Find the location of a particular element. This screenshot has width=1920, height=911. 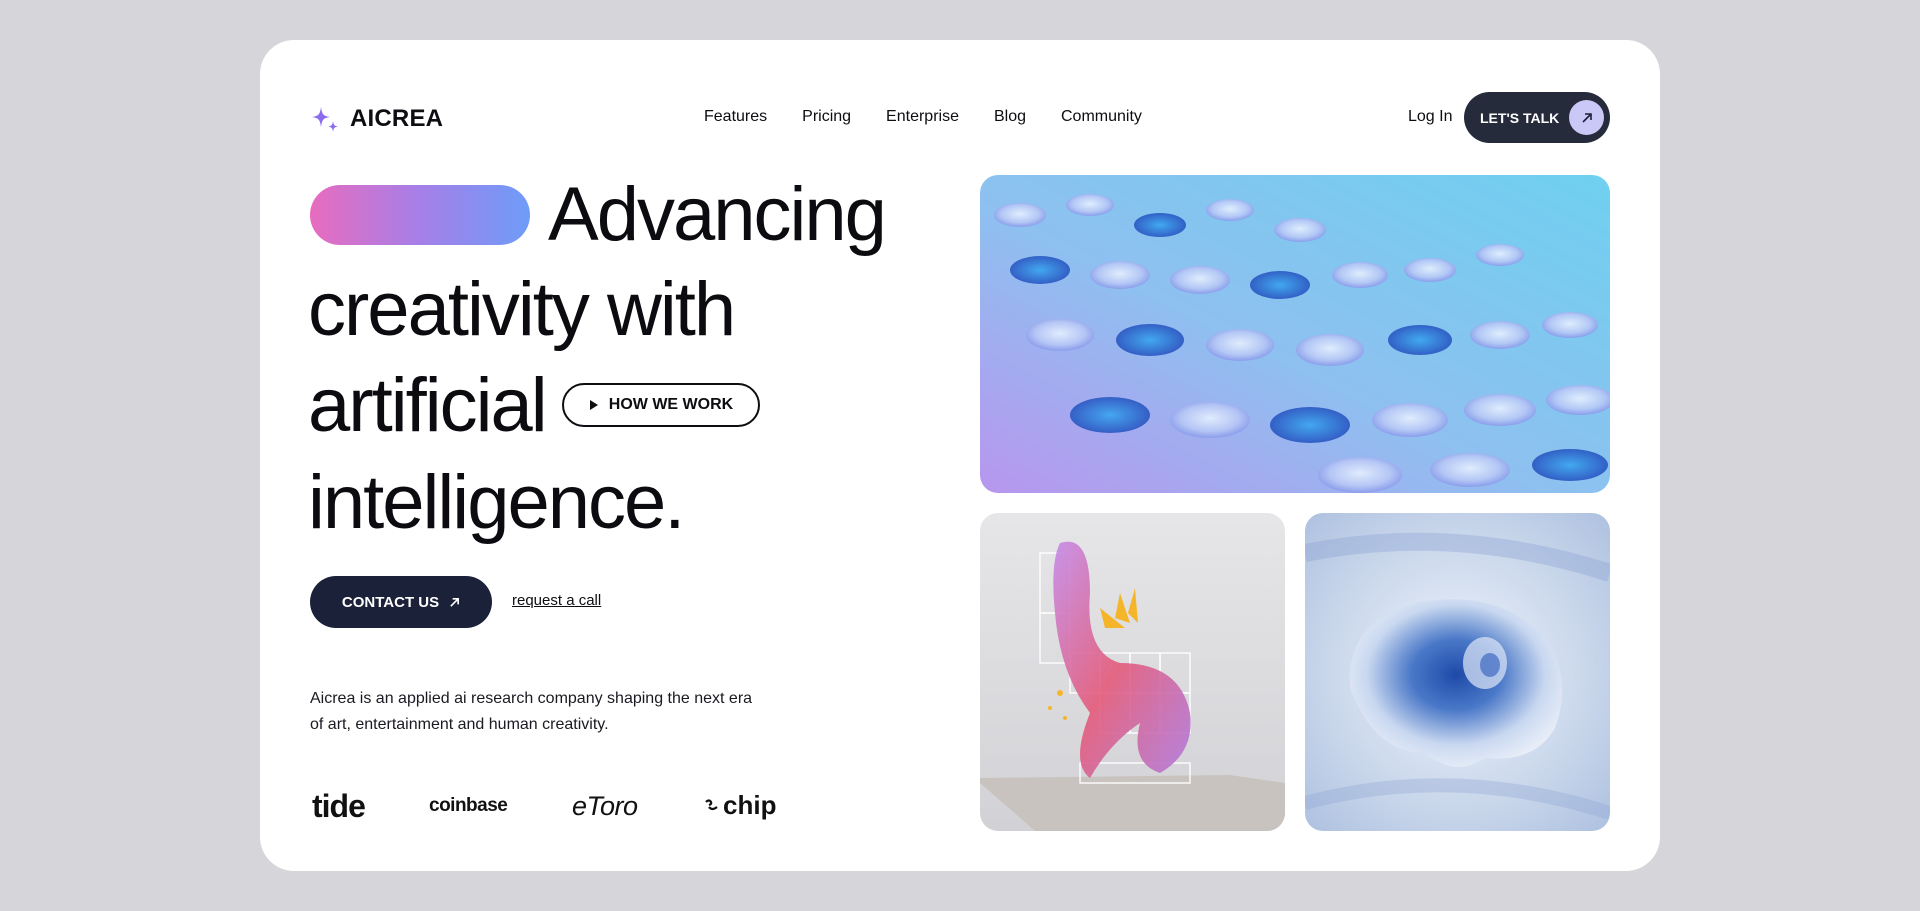

play-icon is located at coordinates (593, 405).